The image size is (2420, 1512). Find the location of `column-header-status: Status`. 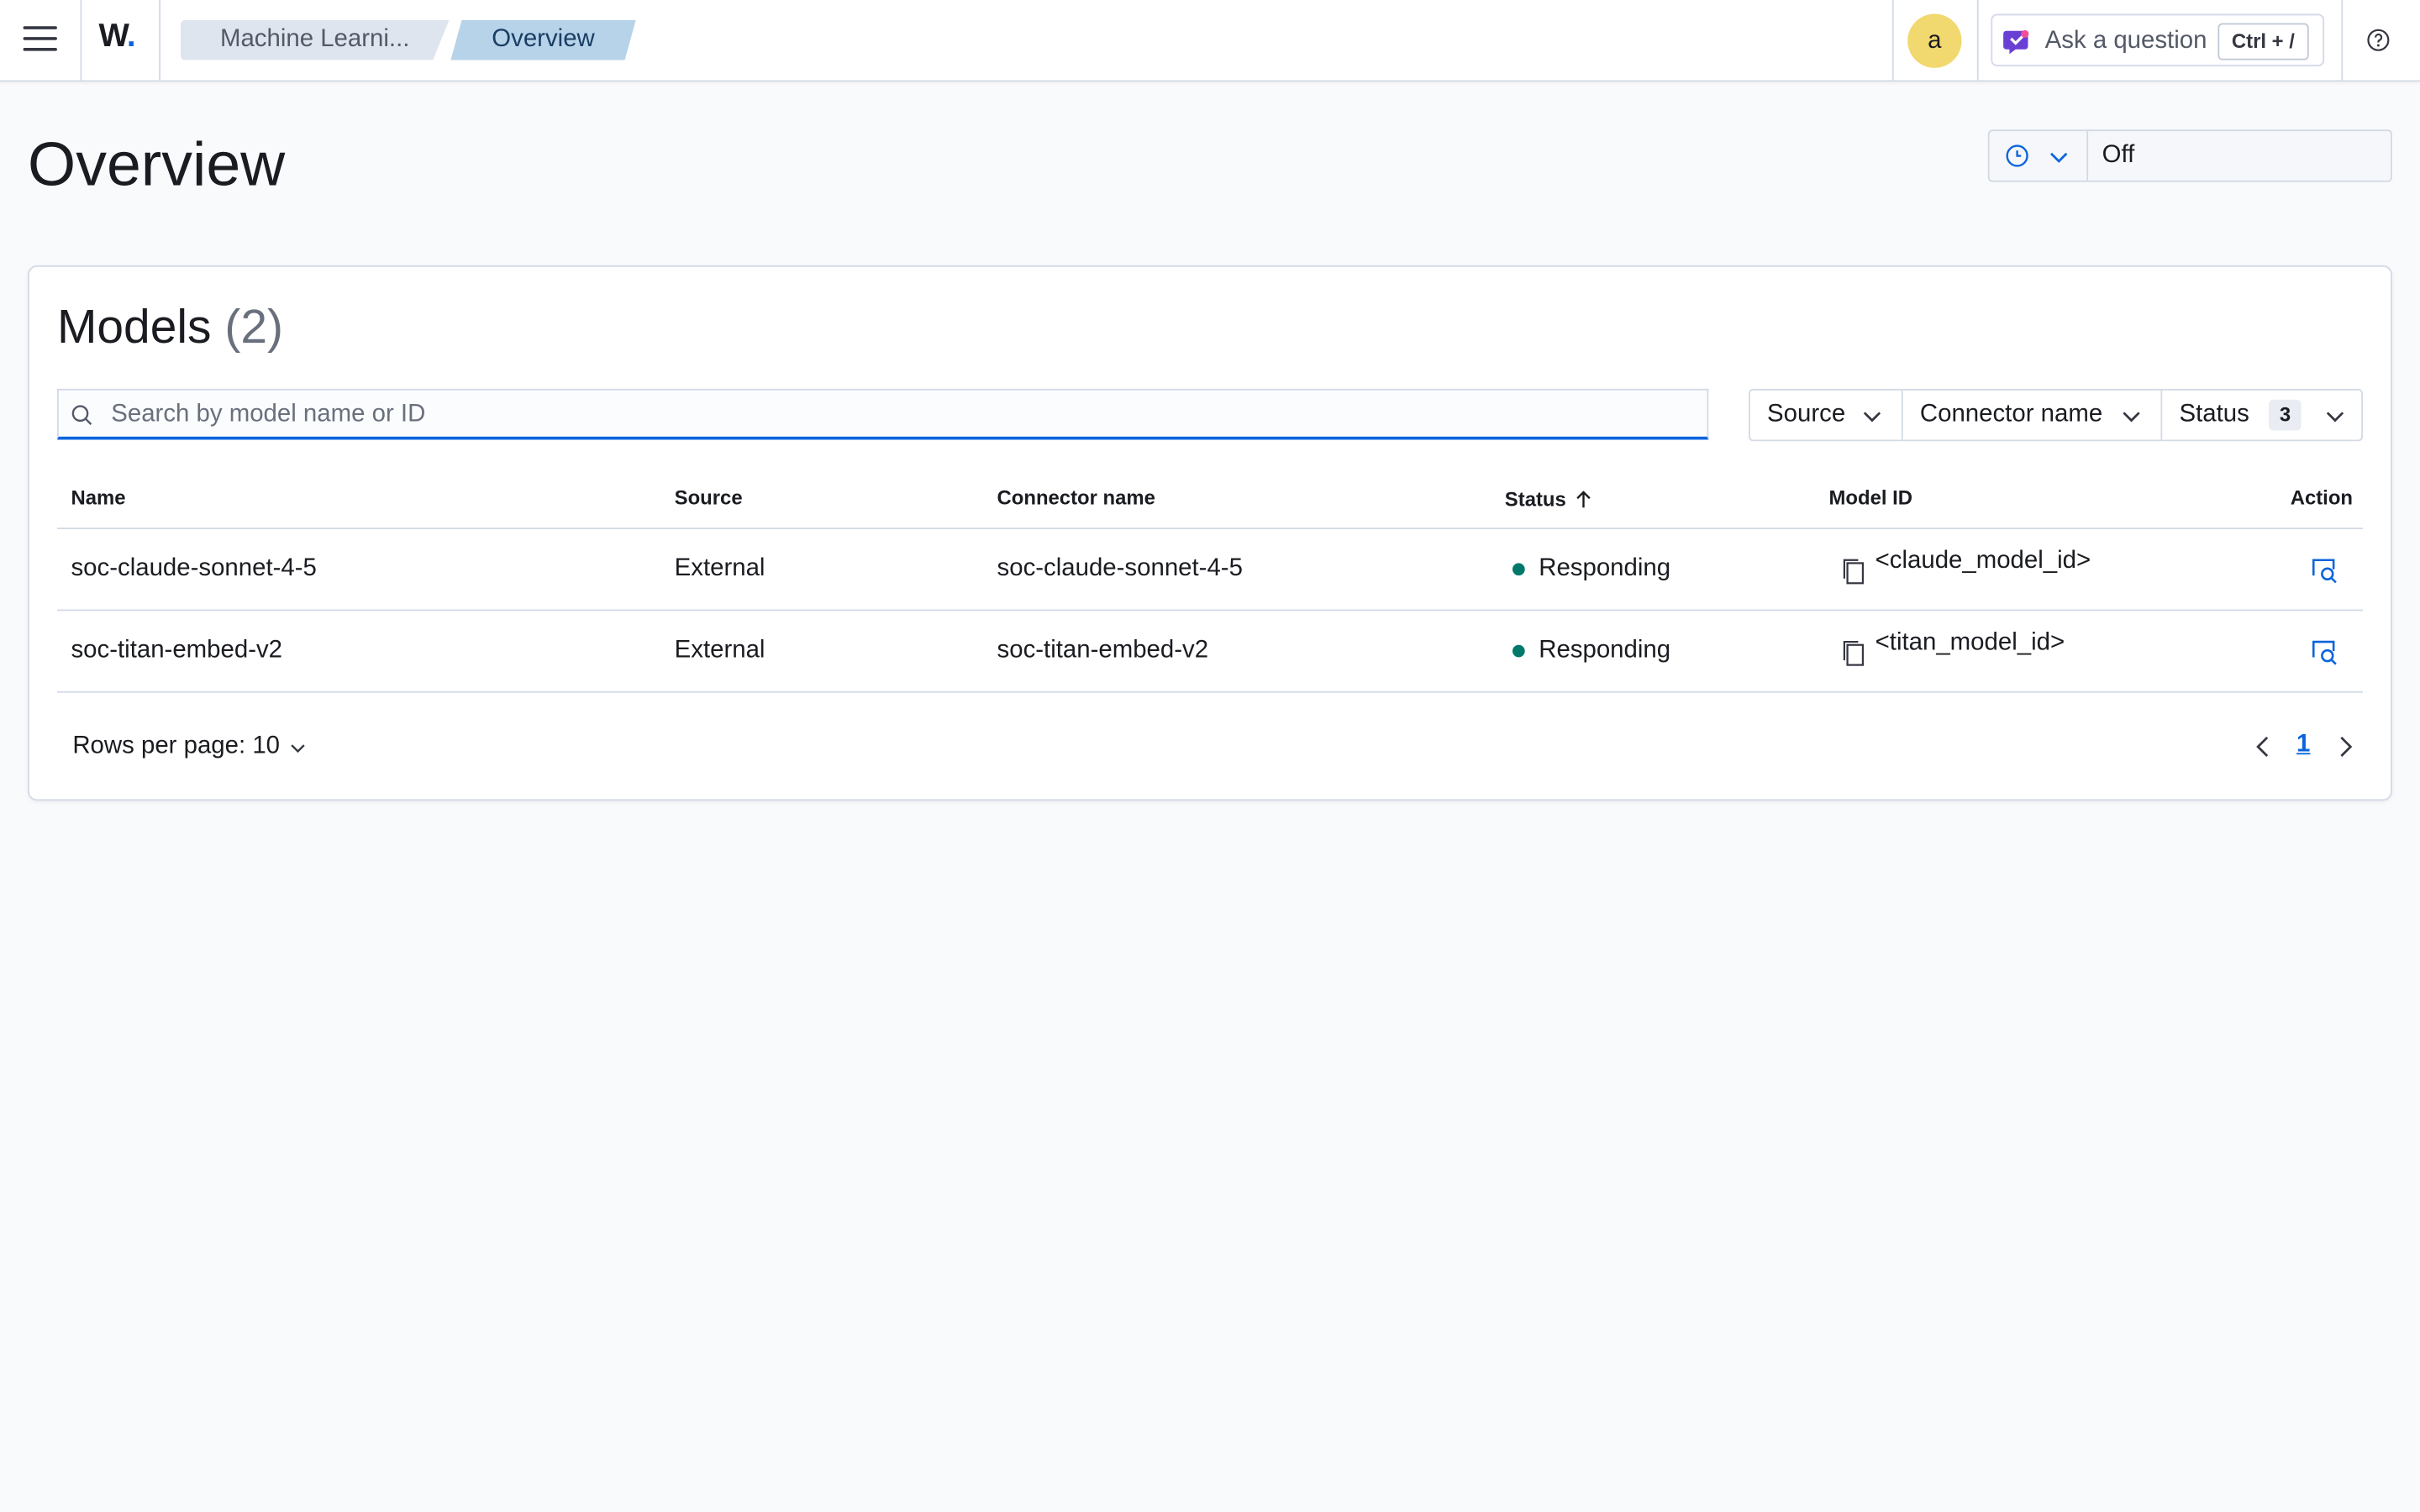

column-header-status: Status is located at coordinates (1548, 498).